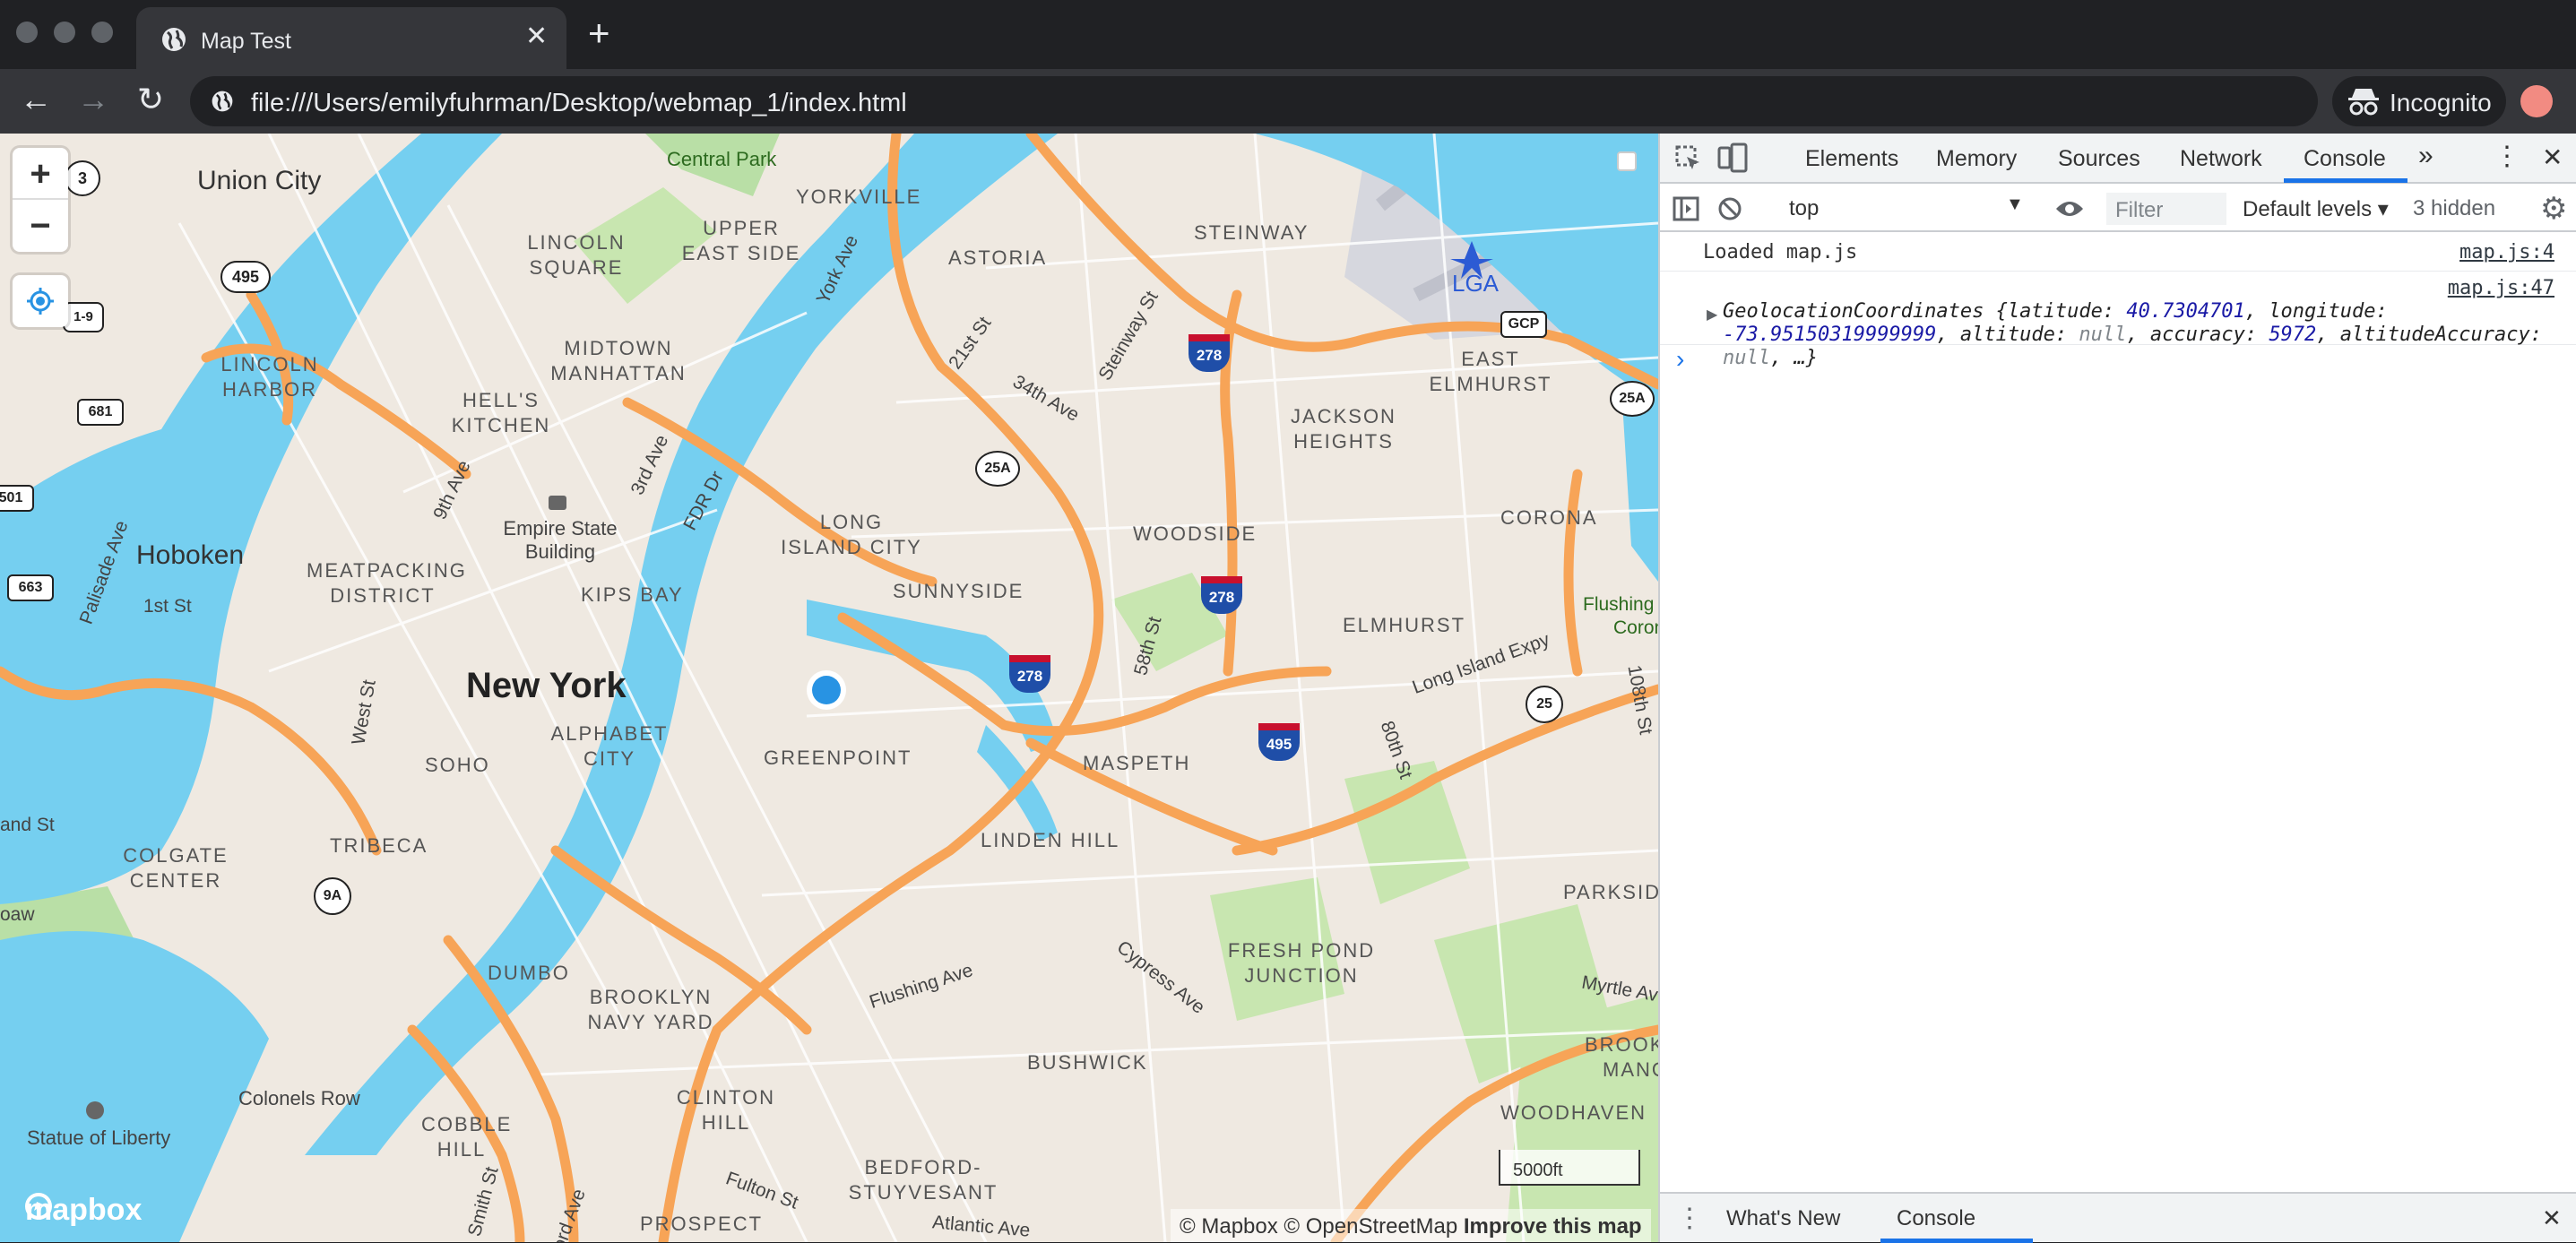 This screenshot has width=2576, height=1243. What do you see at coordinates (1229, 1226) in the screenshot?
I see `attribution-mapbox-link: © Mapbox` at bounding box center [1229, 1226].